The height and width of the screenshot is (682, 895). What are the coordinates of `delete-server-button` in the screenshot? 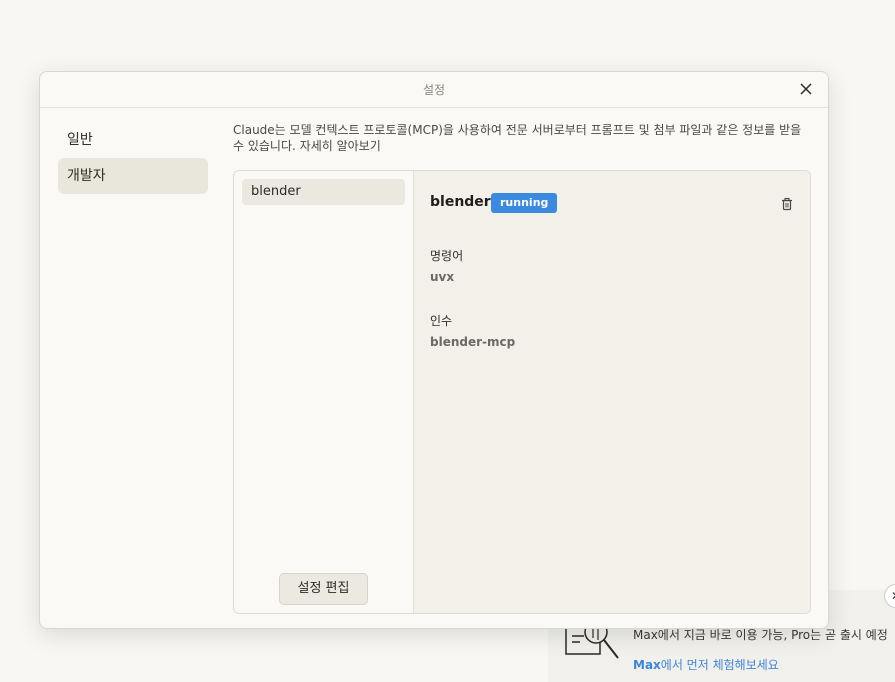 It's located at (787, 203).